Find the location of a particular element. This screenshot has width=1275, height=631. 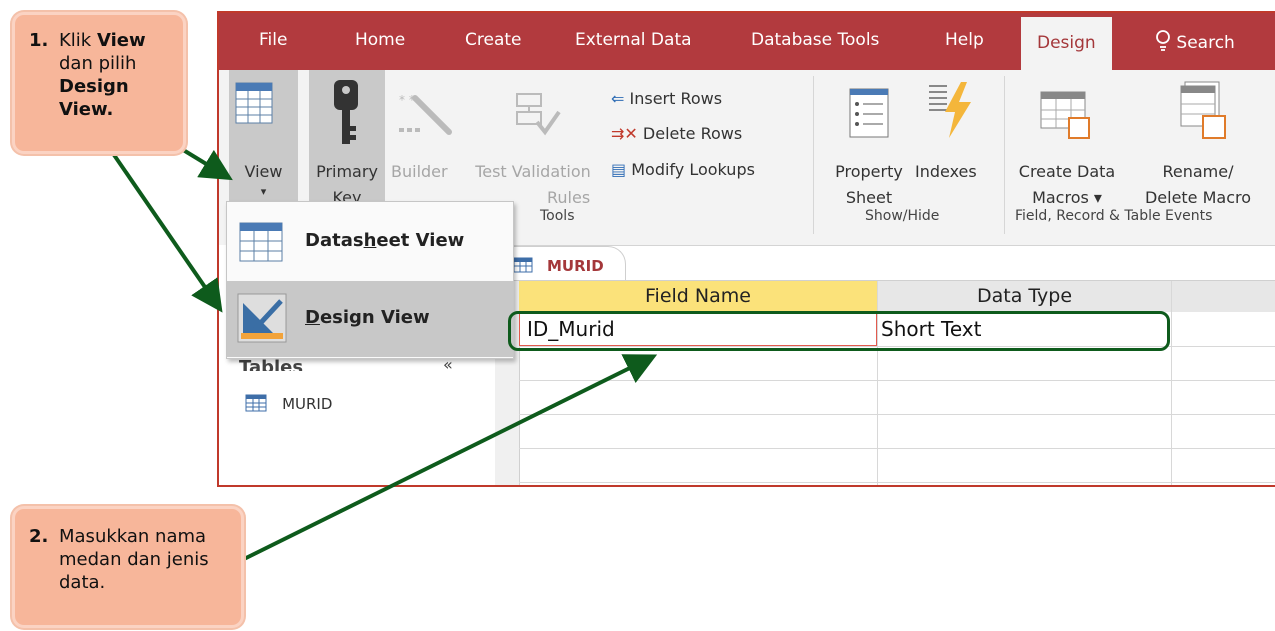

callout-1-bold: Design is located at coordinates (94, 86).